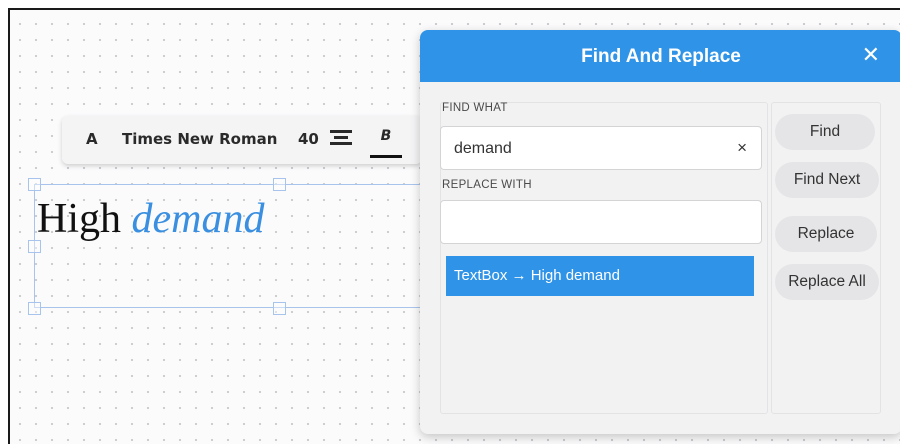  Describe the element at coordinates (308, 139) in the screenshot. I see `font-size-select: 40` at that location.